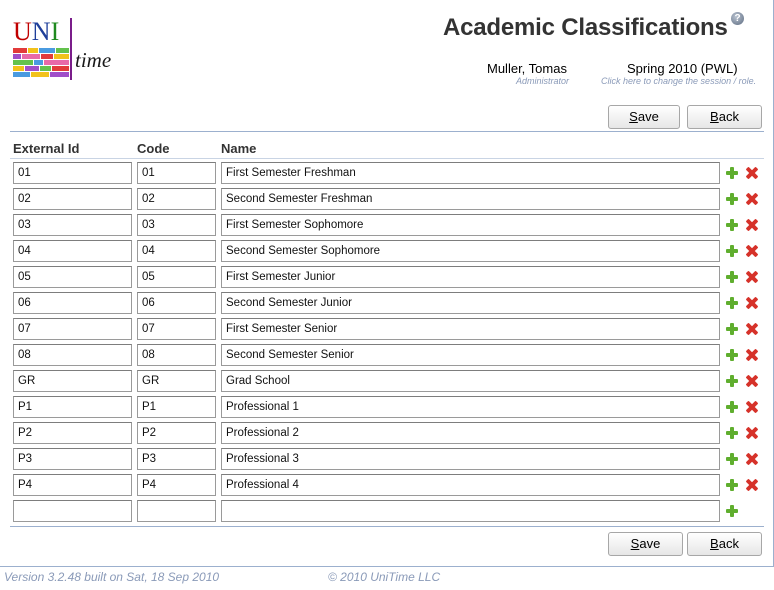 This screenshot has height=590, width=774. I want to click on table-row: 03 03 First Semester Sophomore, so click(387, 225).